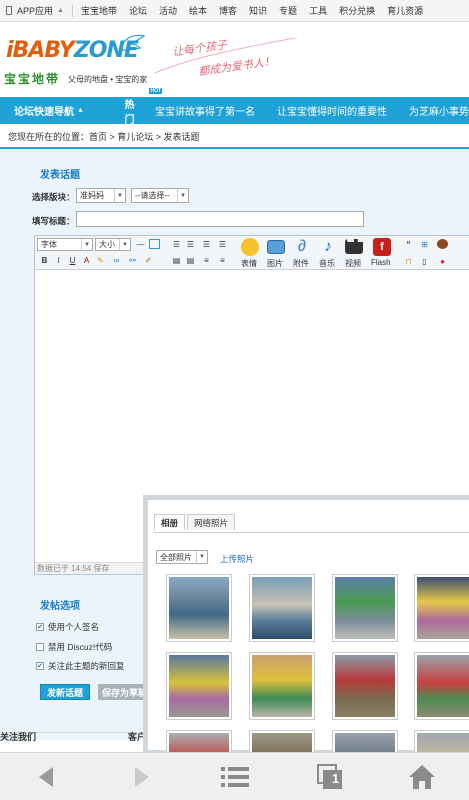  What do you see at coordinates (92, 195) in the screenshot?
I see `section-select-value: 准妈妈` at bounding box center [92, 195].